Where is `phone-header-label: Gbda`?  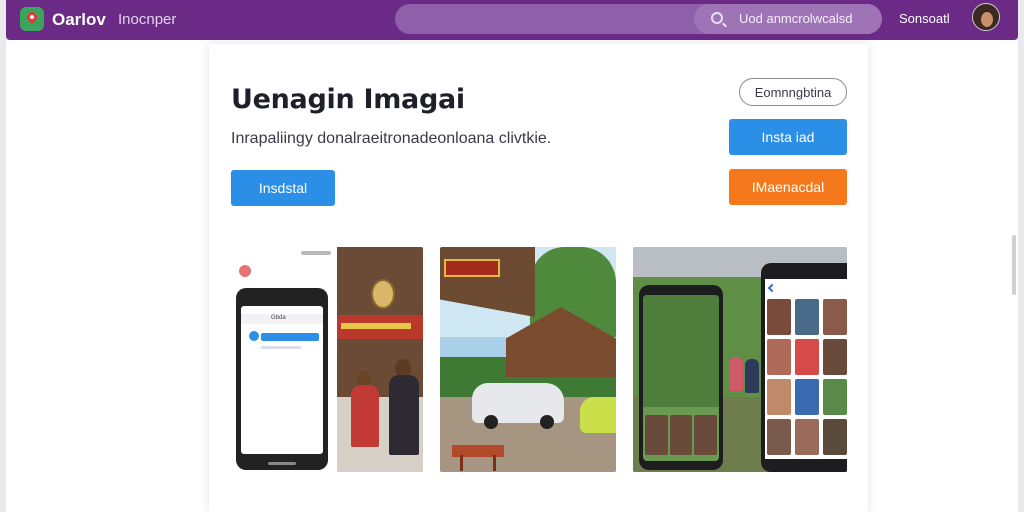 phone-header-label: Gbda is located at coordinates (278, 318).